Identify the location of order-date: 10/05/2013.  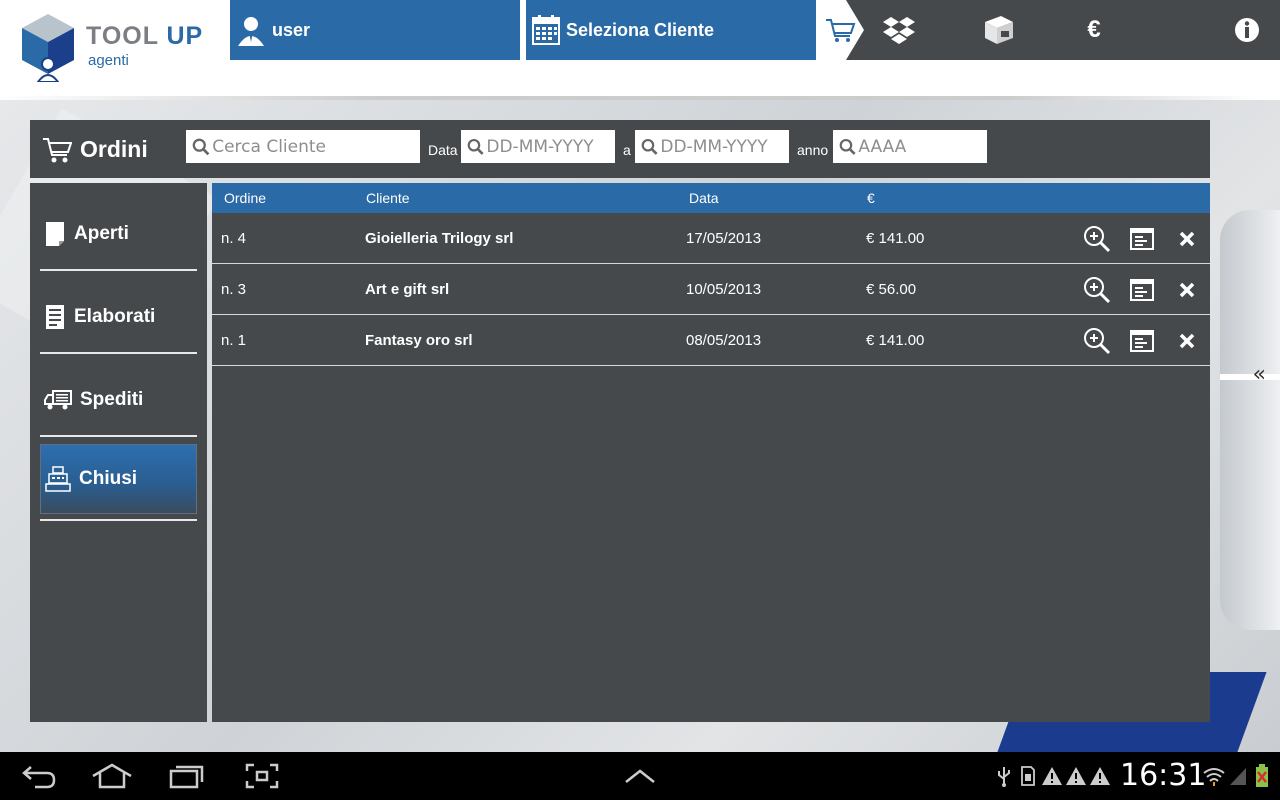
(724, 289).